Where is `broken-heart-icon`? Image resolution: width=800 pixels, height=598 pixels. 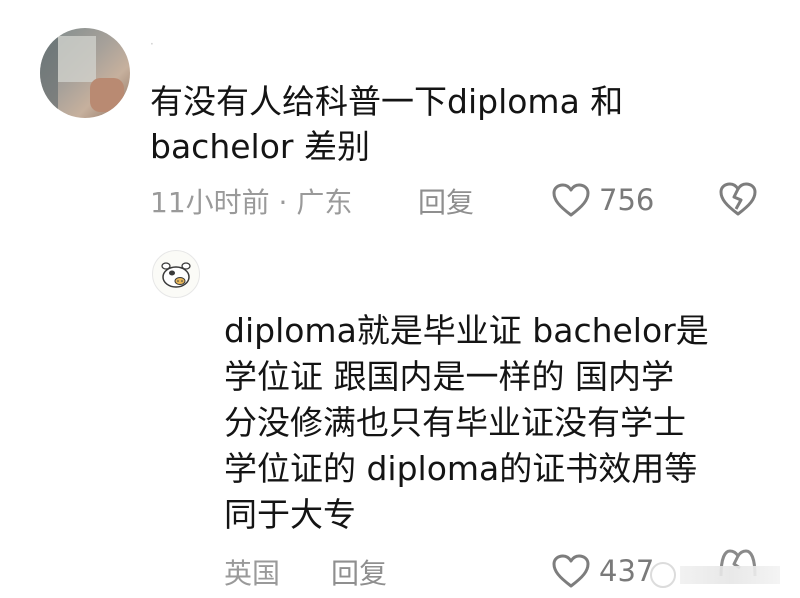 broken-heart-icon is located at coordinates (738, 201).